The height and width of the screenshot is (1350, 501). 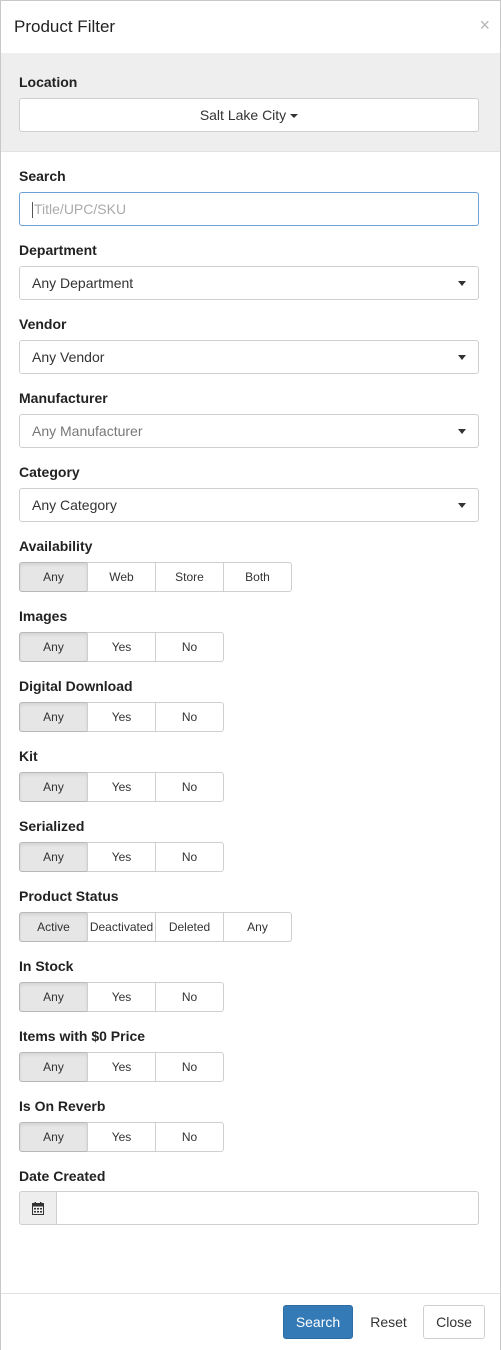 What do you see at coordinates (52, 826) in the screenshot?
I see `serialized-label: Serialized` at bounding box center [52, 826].